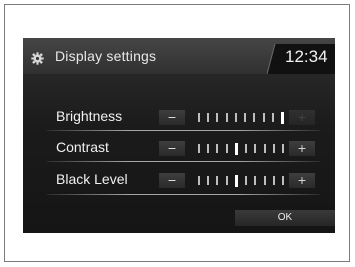 Image resolution: width=355 pixels, height=267 pixels. What do you see at coordinates (106, 56) in the screenshot?
I see `page-title: Display settings` at bounding box center [106, 56].